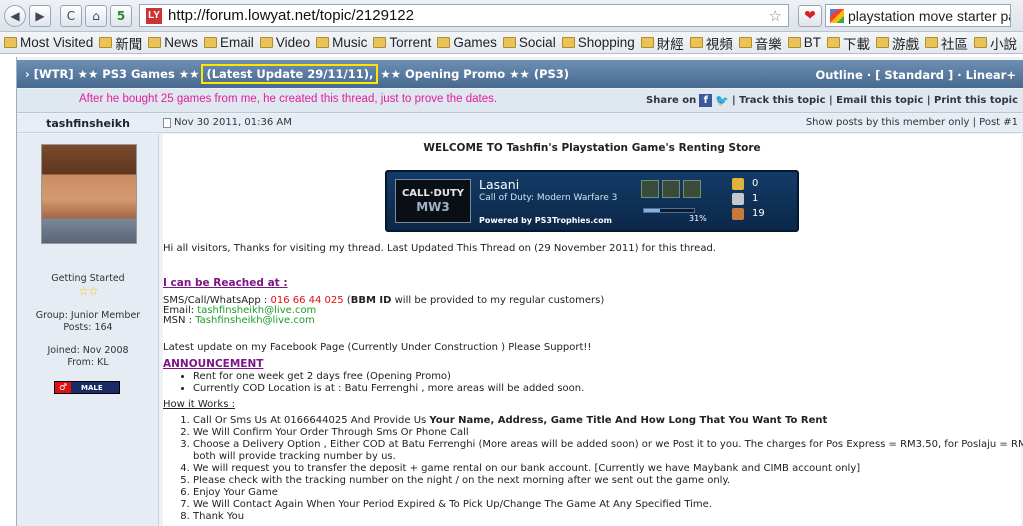 The width and height of the screenshot is (1023, 526). I want to click on silver-count: 1, so click(755, 198).